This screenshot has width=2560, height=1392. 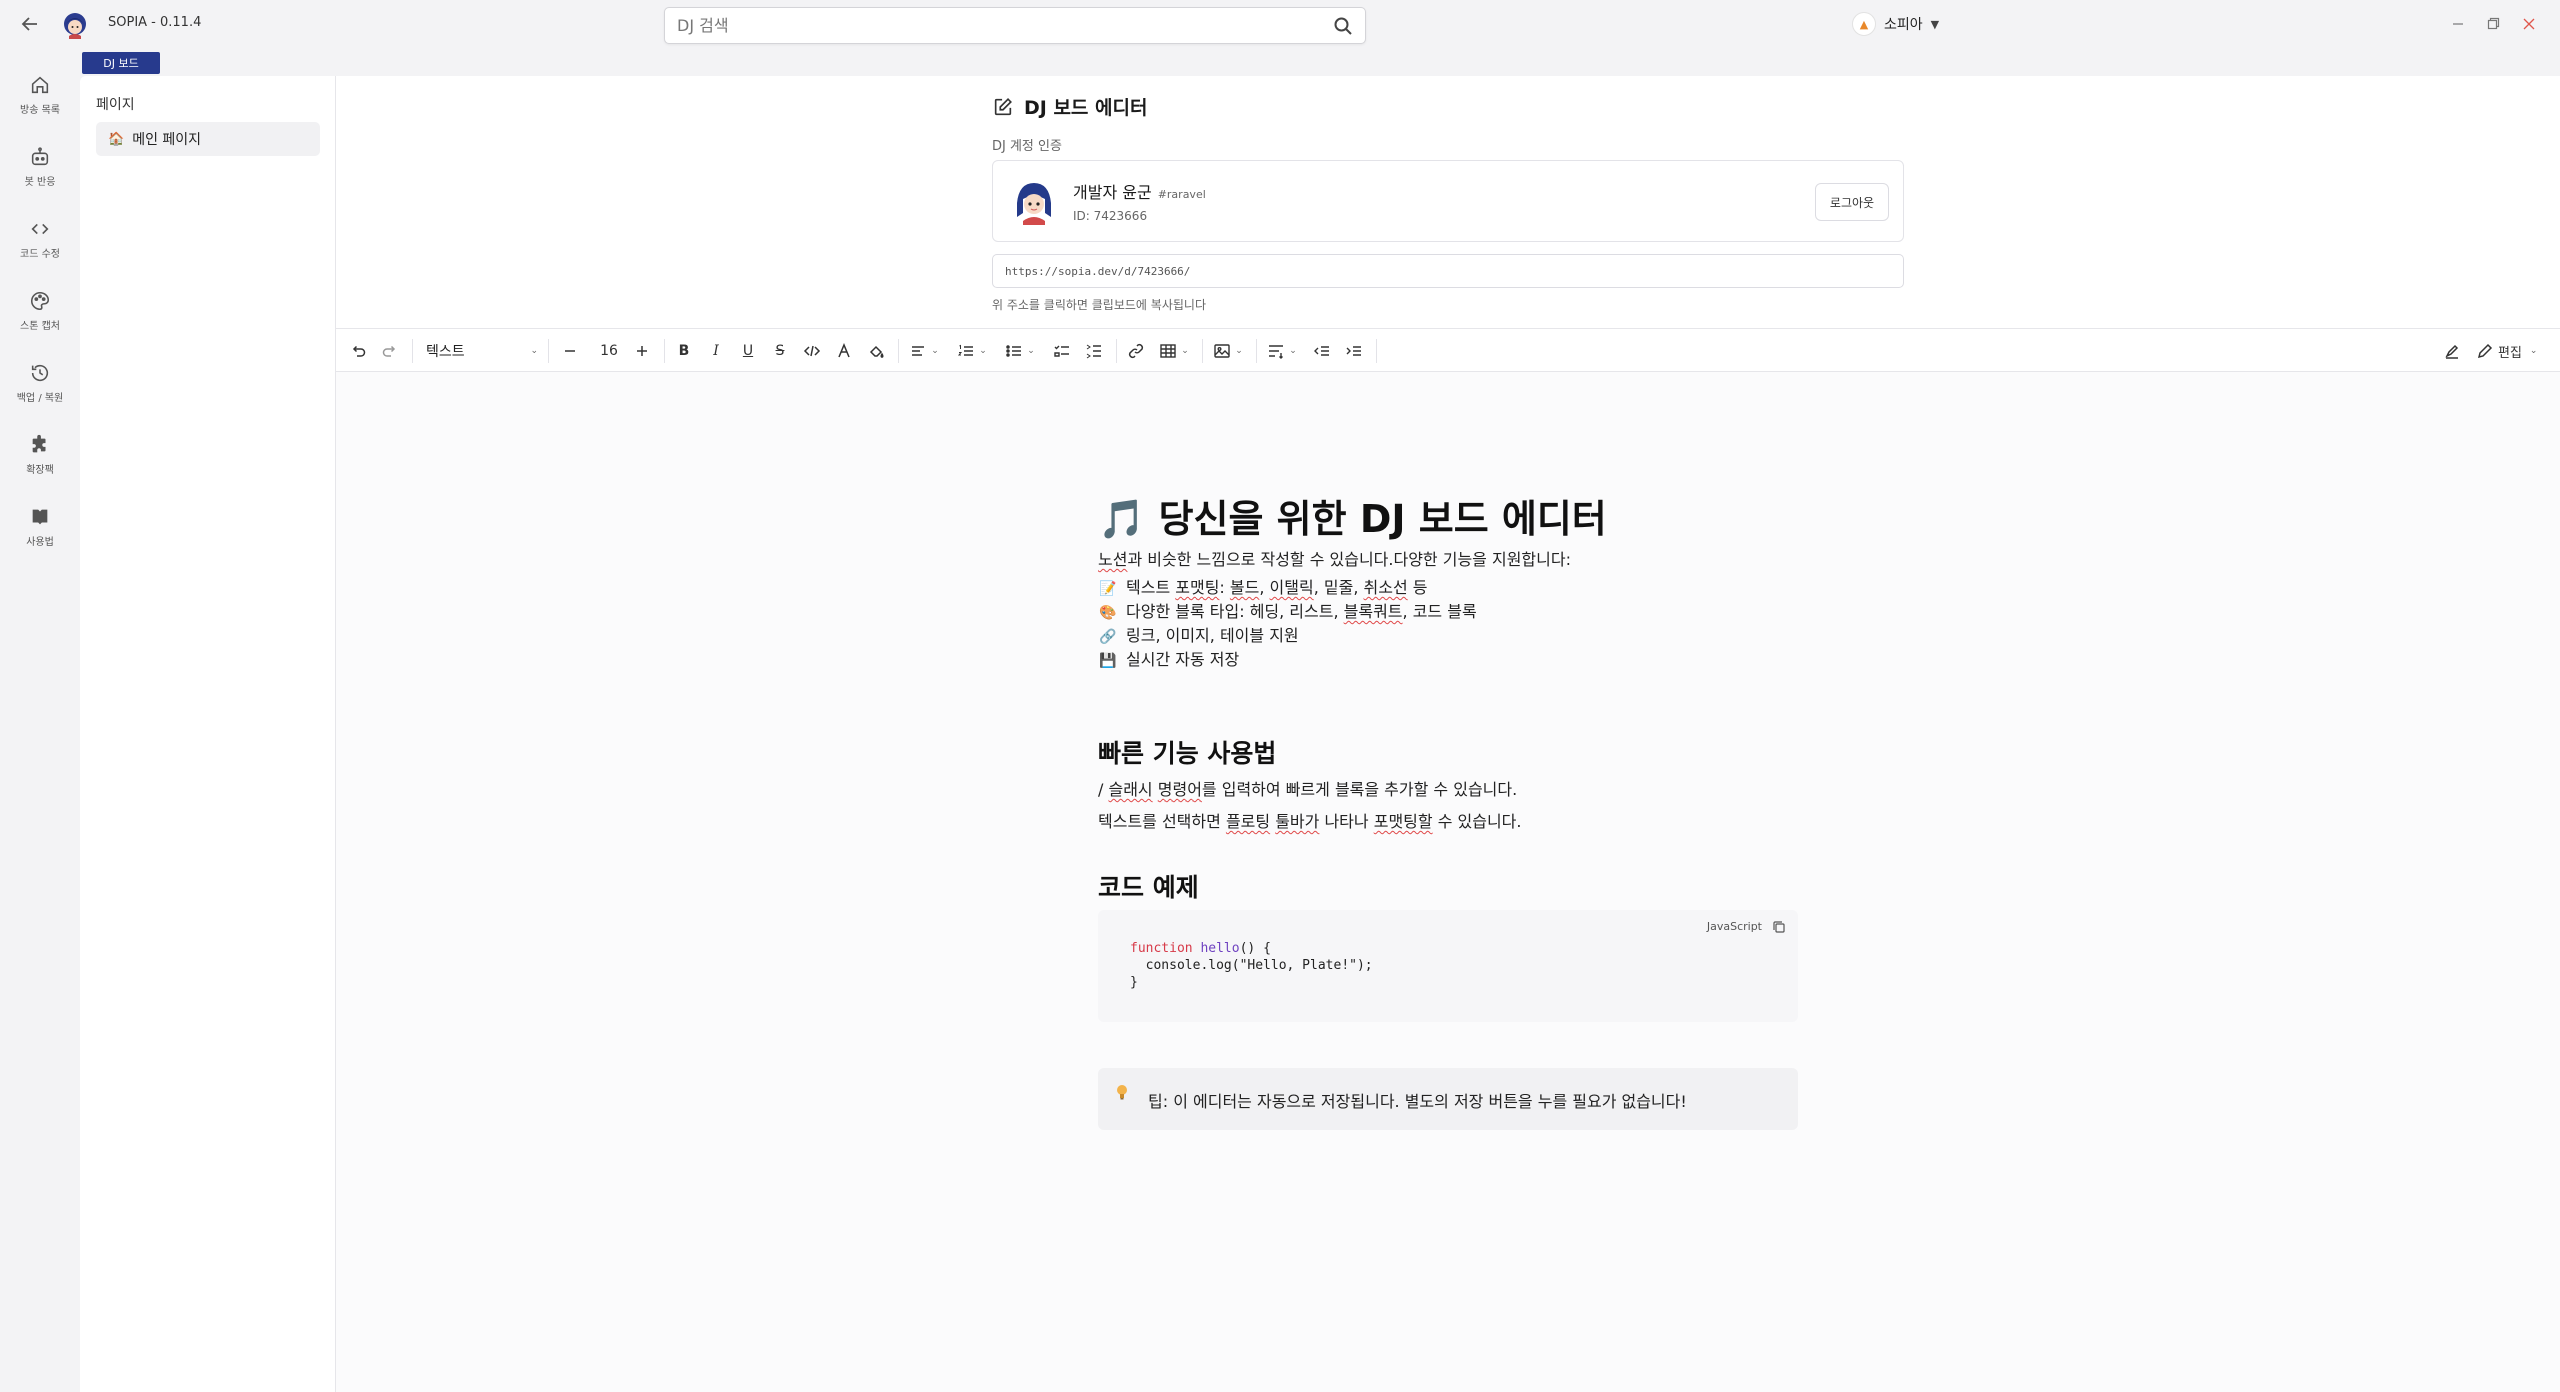 I want to click on intro-word-notion: 노션, so click(x=1113, y=559).